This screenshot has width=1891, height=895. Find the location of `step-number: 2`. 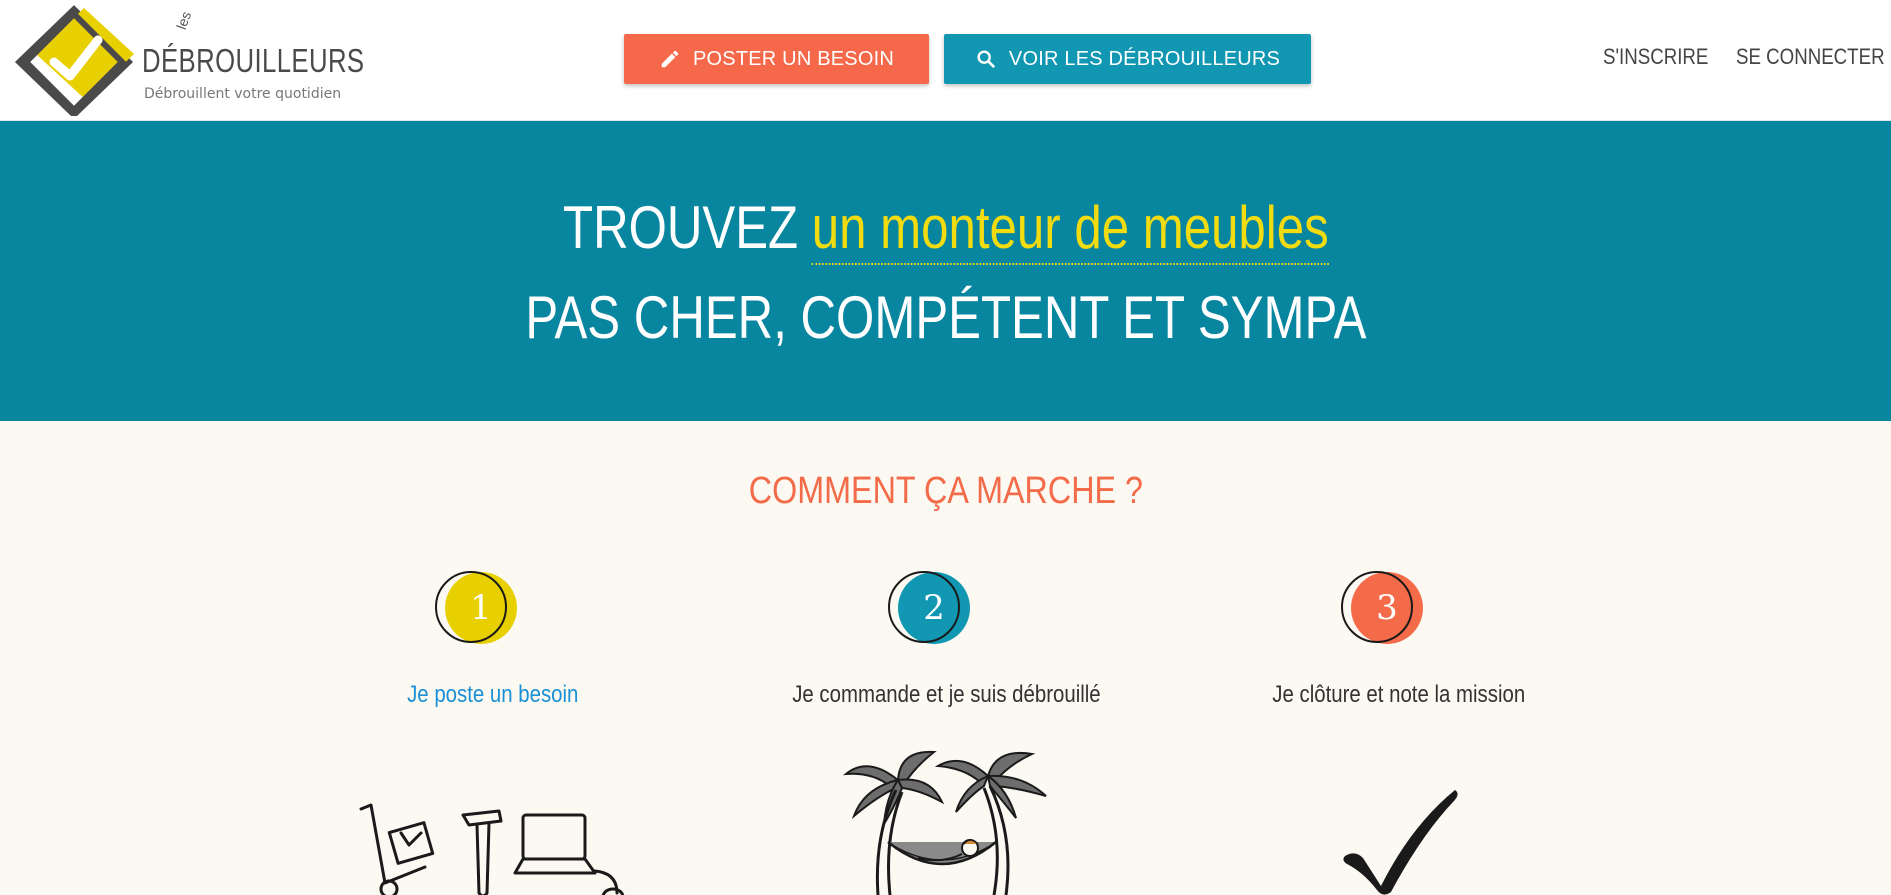

step-number: 2 is located at coordinates (934, 608).